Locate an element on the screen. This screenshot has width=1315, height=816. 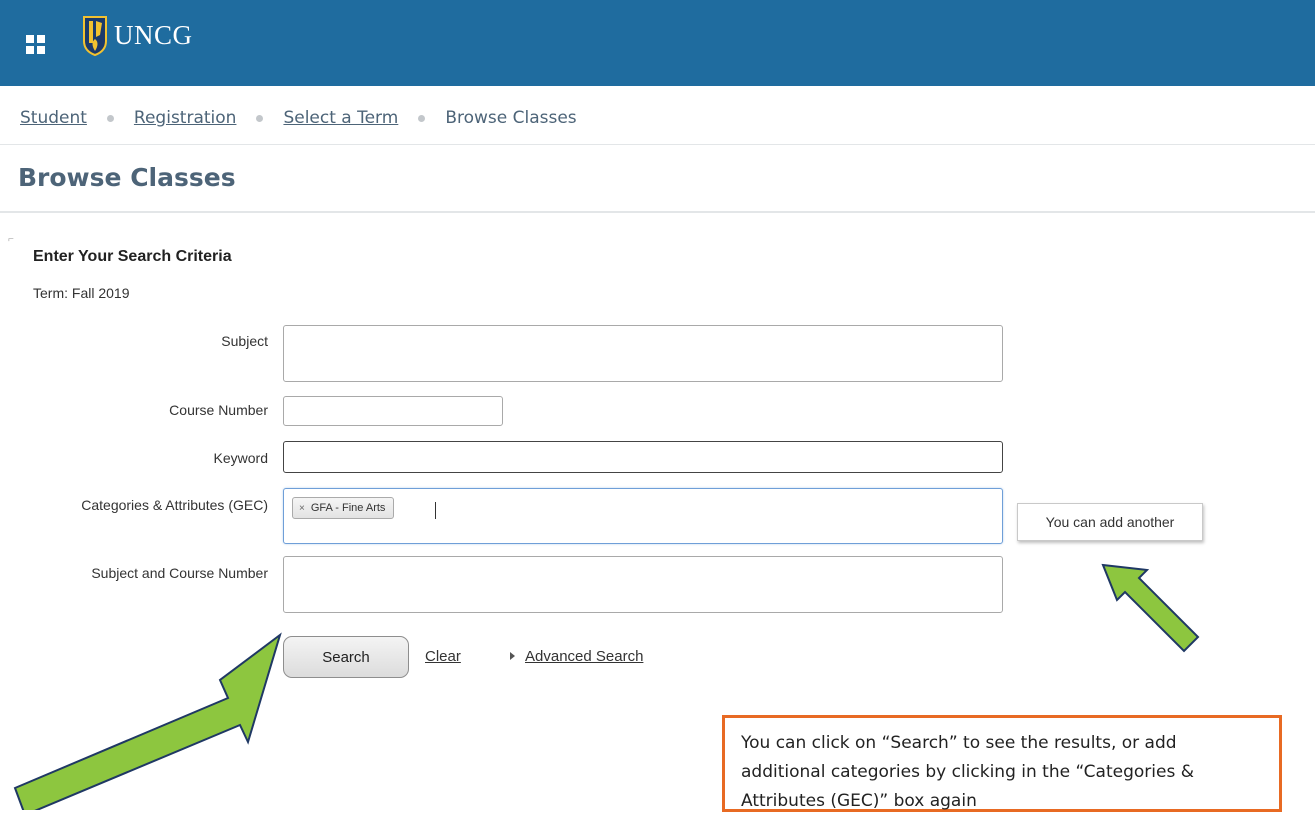
subject-label: Subject is located at coordinates (244, 341).